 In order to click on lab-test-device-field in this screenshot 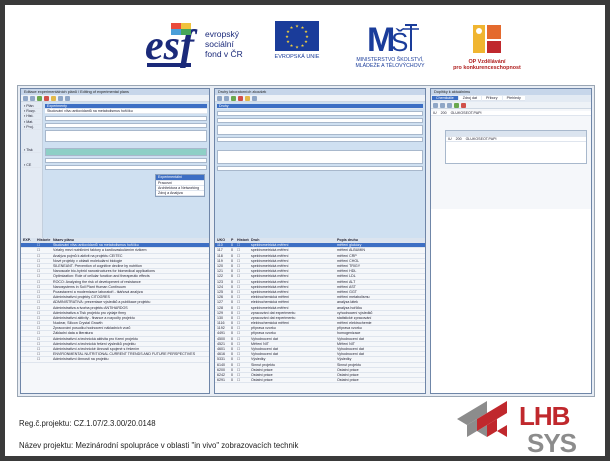, I will do `click(320, 157)`.